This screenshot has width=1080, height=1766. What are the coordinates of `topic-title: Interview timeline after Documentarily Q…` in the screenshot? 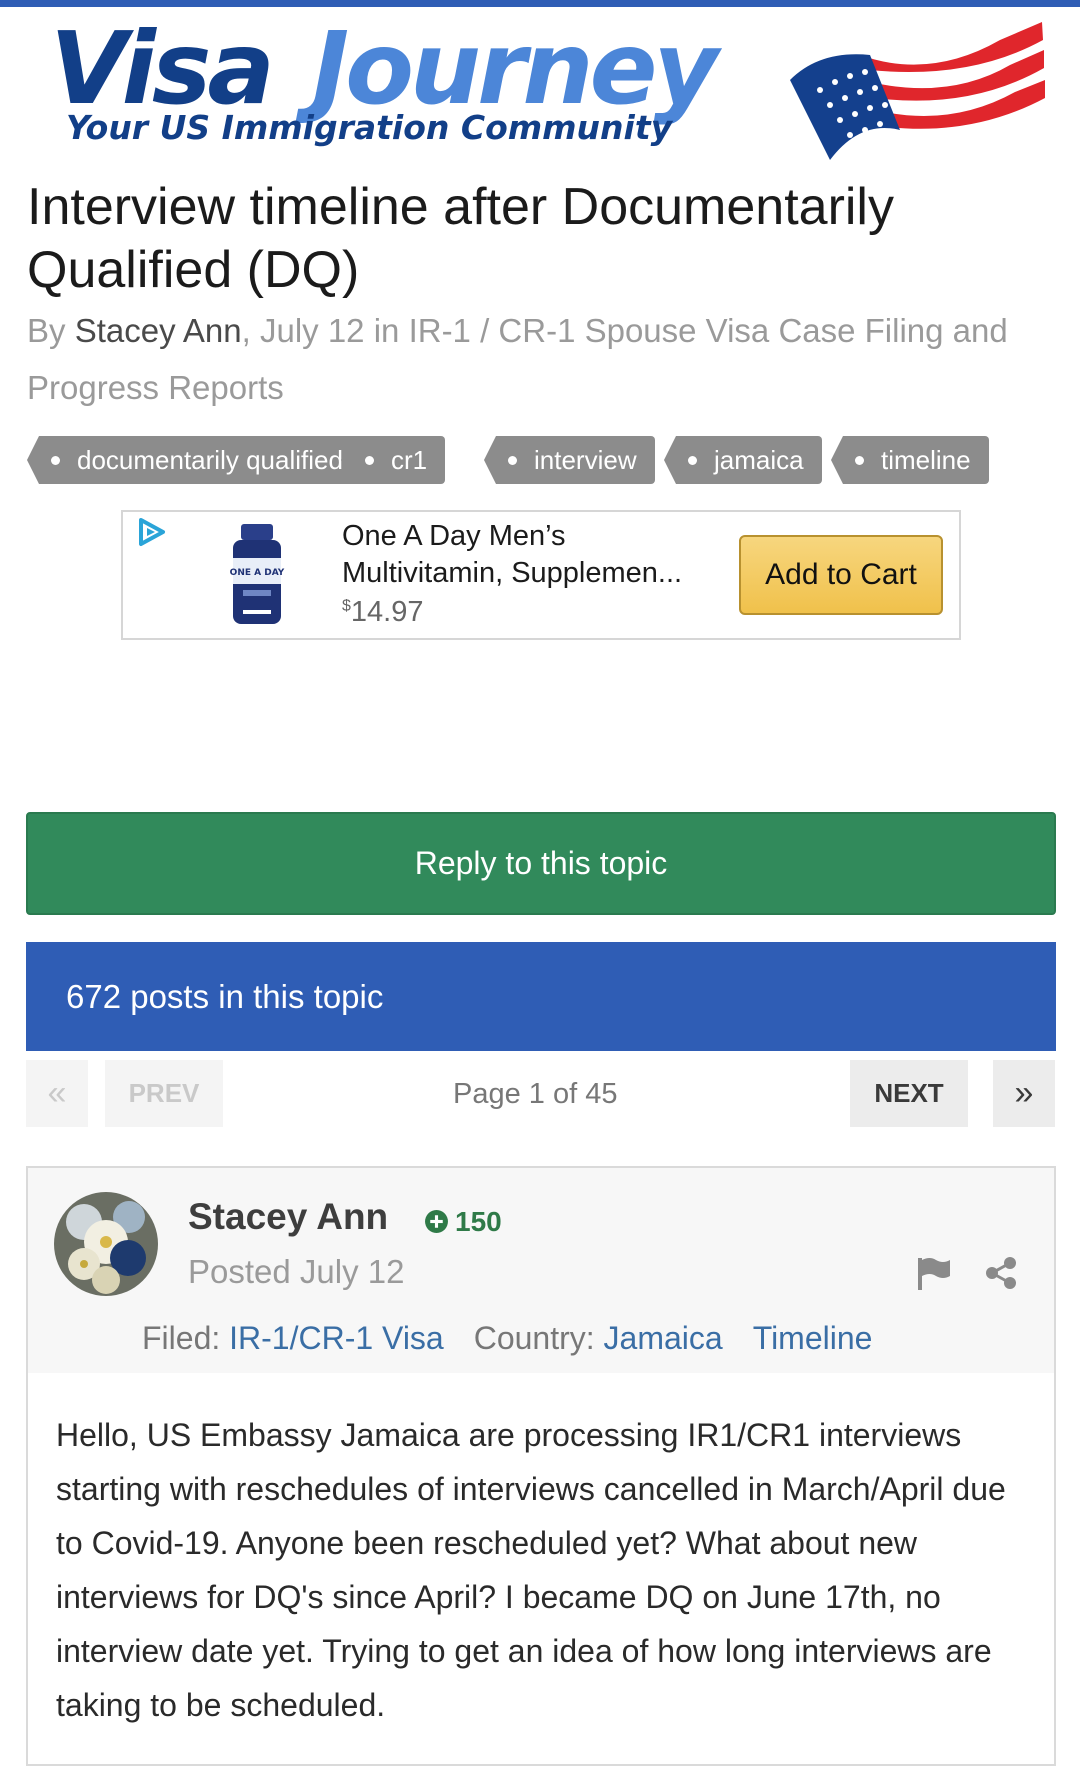 It's located at (460, 238).